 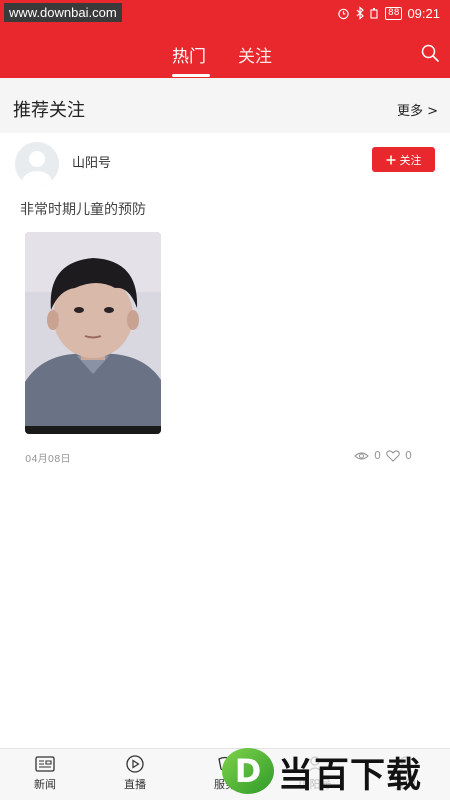 What do you see at coordinates (48, 459) in the screenshot?
I see `article-date: 04月08日` at bounding box center [48, 459].